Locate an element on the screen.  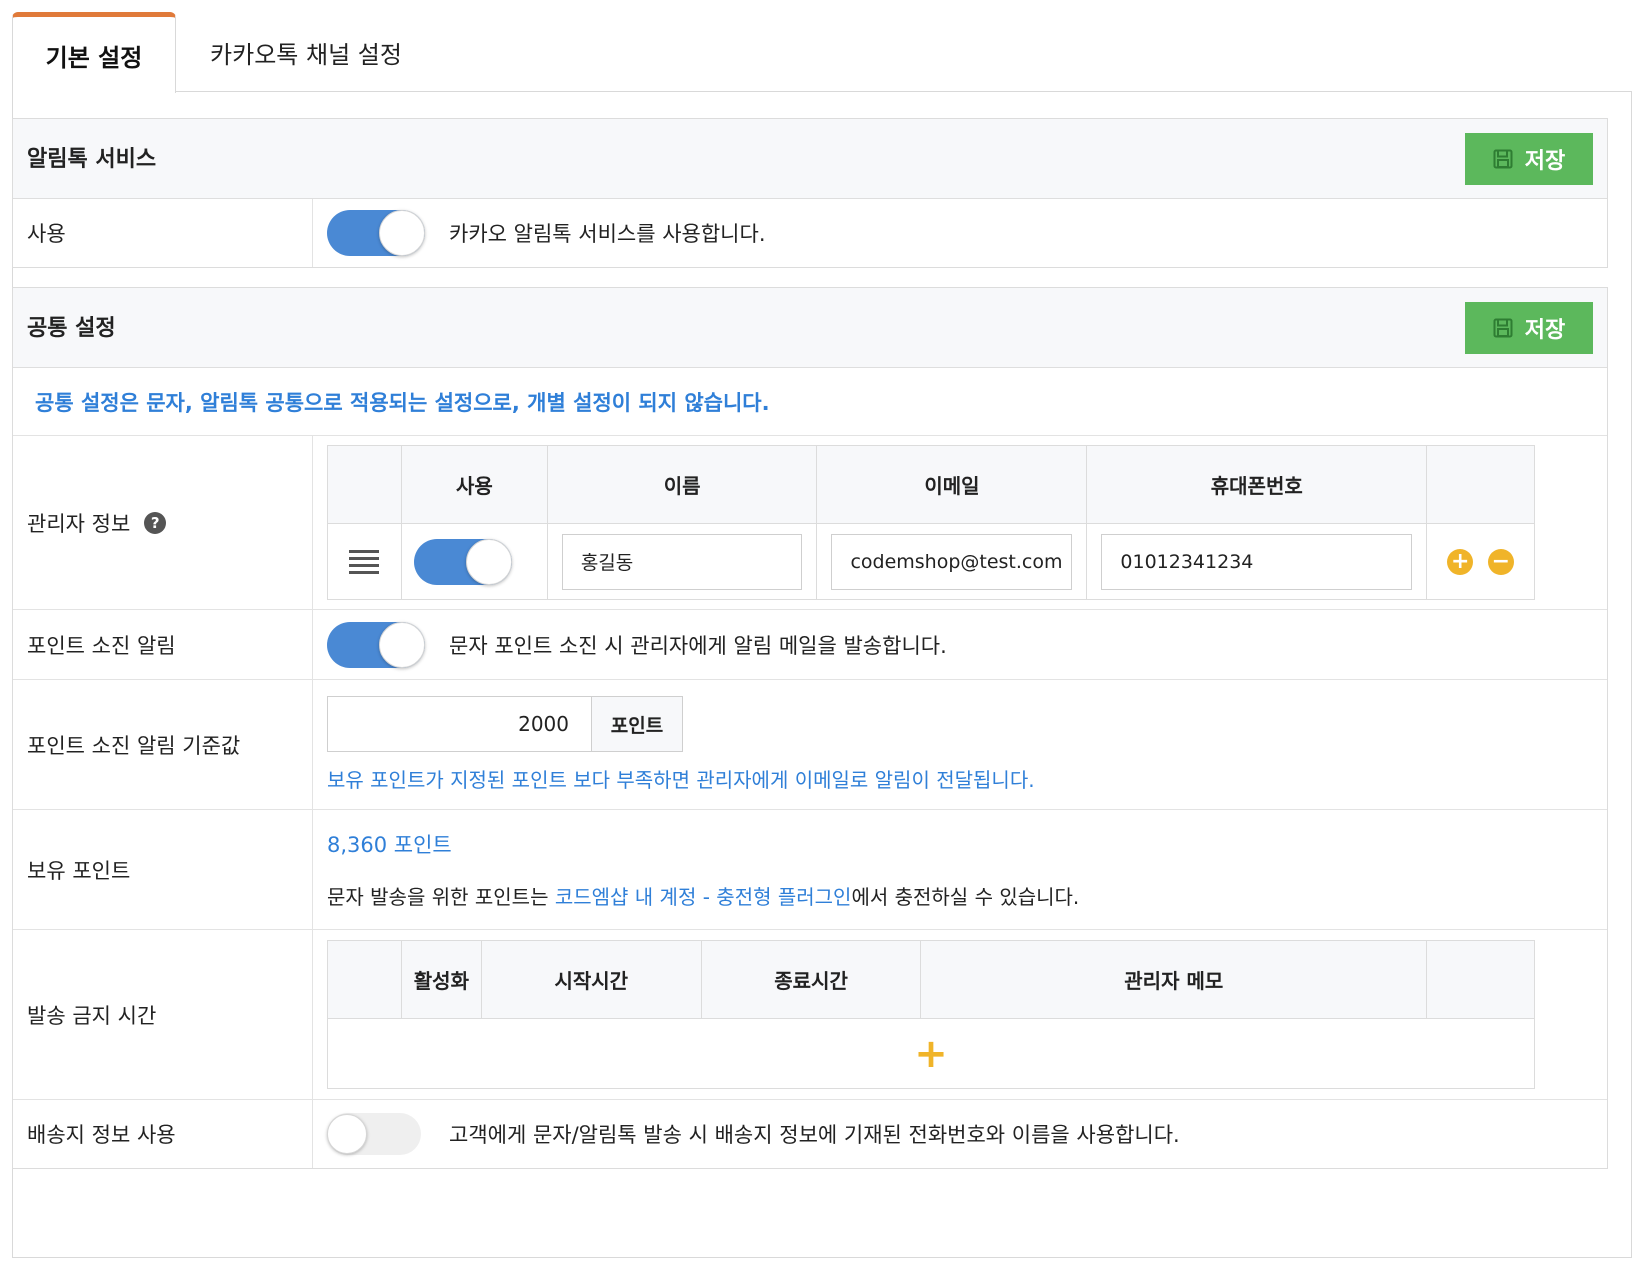
add-blackout-icon: + is located at coordinates (931, 1054).